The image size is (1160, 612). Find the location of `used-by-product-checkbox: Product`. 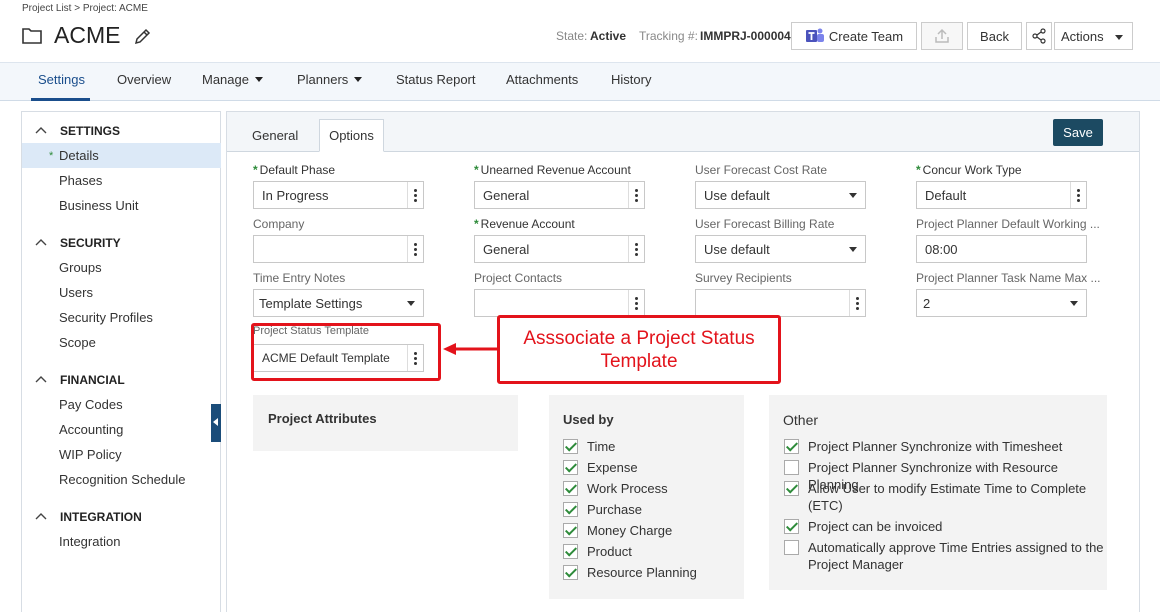

used-by-product-checkbox: Product is located at coordinates (597, 551).